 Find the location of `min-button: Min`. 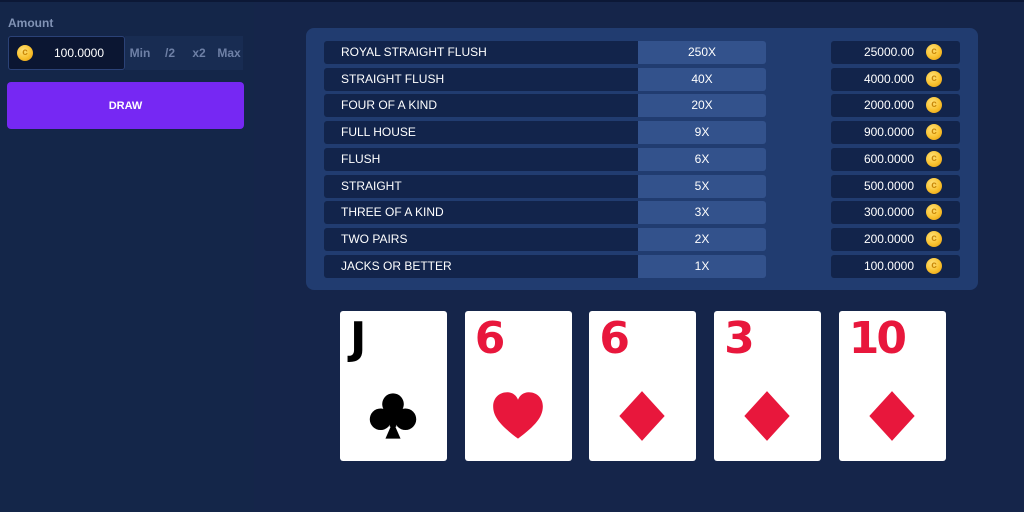

min-button: Min is located at coordinates (140, 53).